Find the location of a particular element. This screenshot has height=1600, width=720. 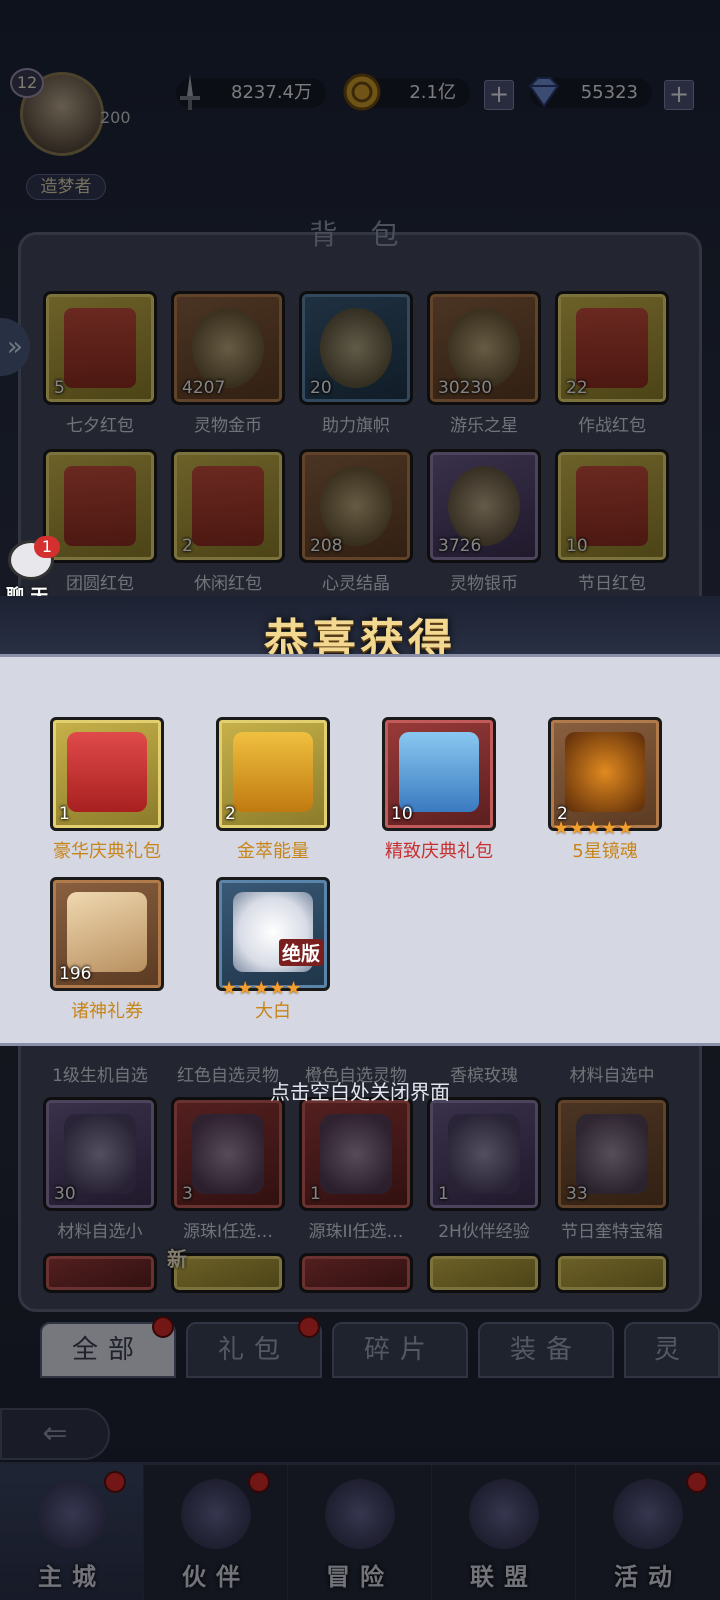

reward-item-slot: 196 is located at coordinates (107, 934).